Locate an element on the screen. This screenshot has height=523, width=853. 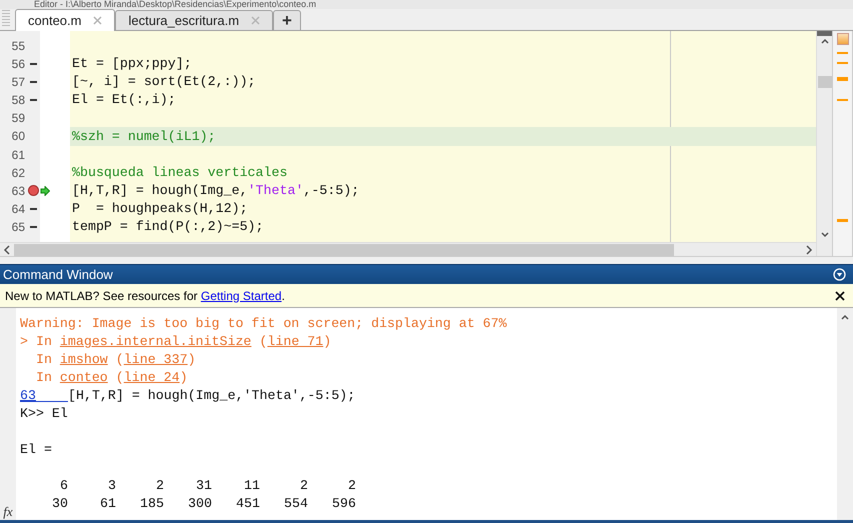
function-browser-button: fx is located at coordinates (8, 511).